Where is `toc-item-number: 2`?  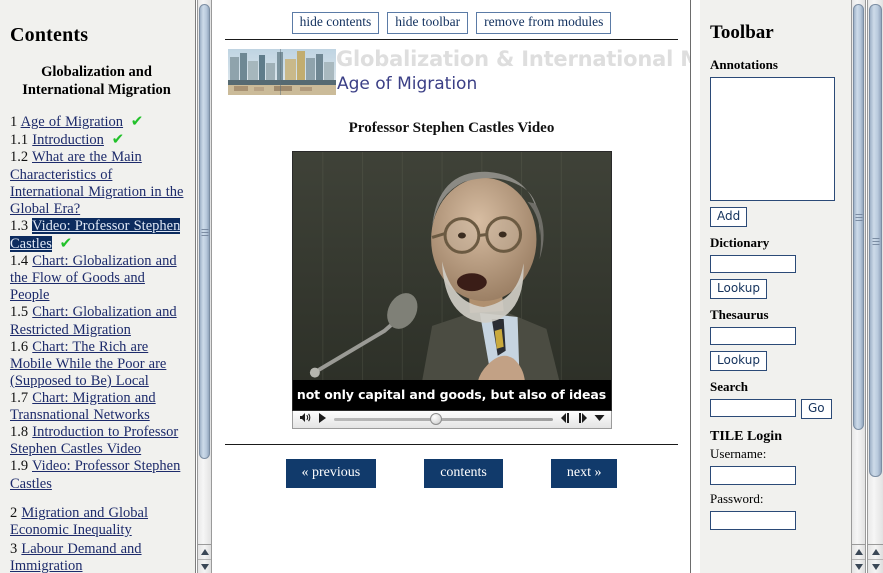
toc-item-number: 2 is located at coordinates (16, 512).